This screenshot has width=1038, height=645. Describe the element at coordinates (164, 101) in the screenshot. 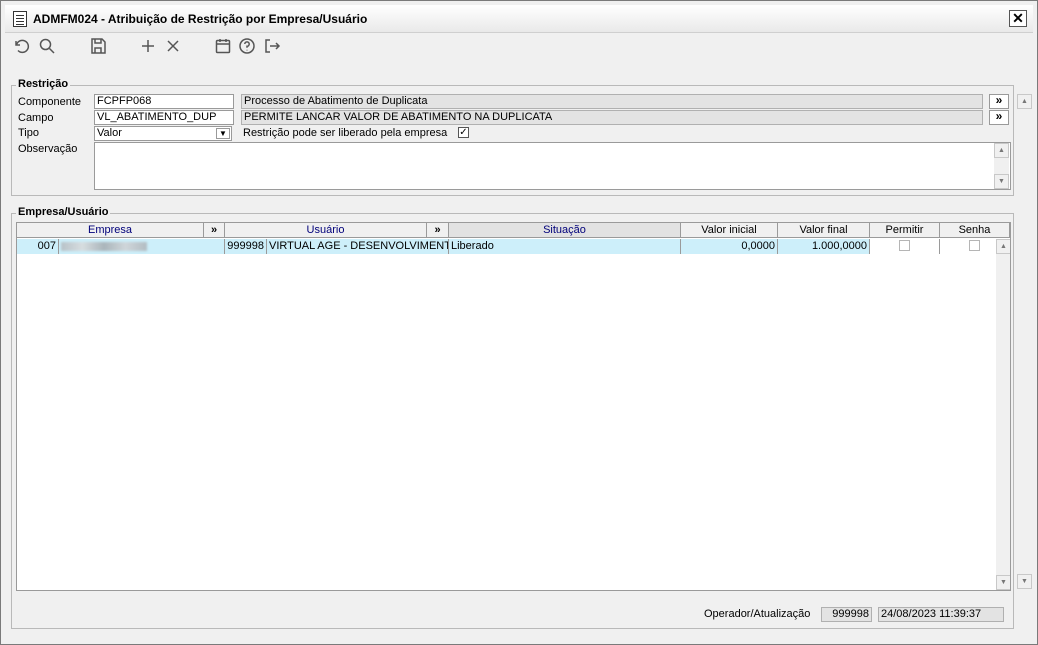

I see `componente-input: FCPFP068` at that location.